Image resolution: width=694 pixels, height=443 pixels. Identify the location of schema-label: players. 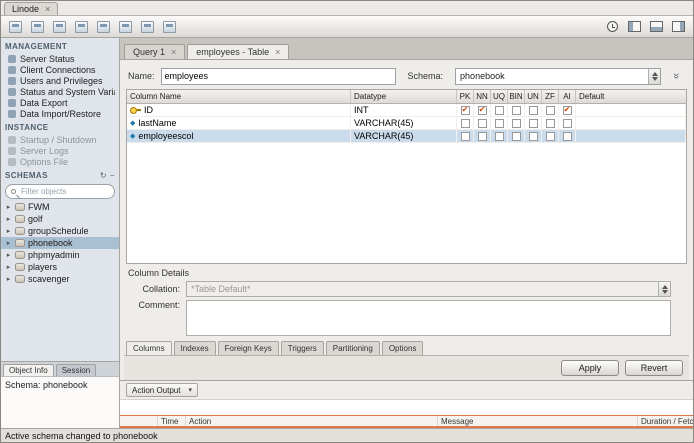
(43, 267).